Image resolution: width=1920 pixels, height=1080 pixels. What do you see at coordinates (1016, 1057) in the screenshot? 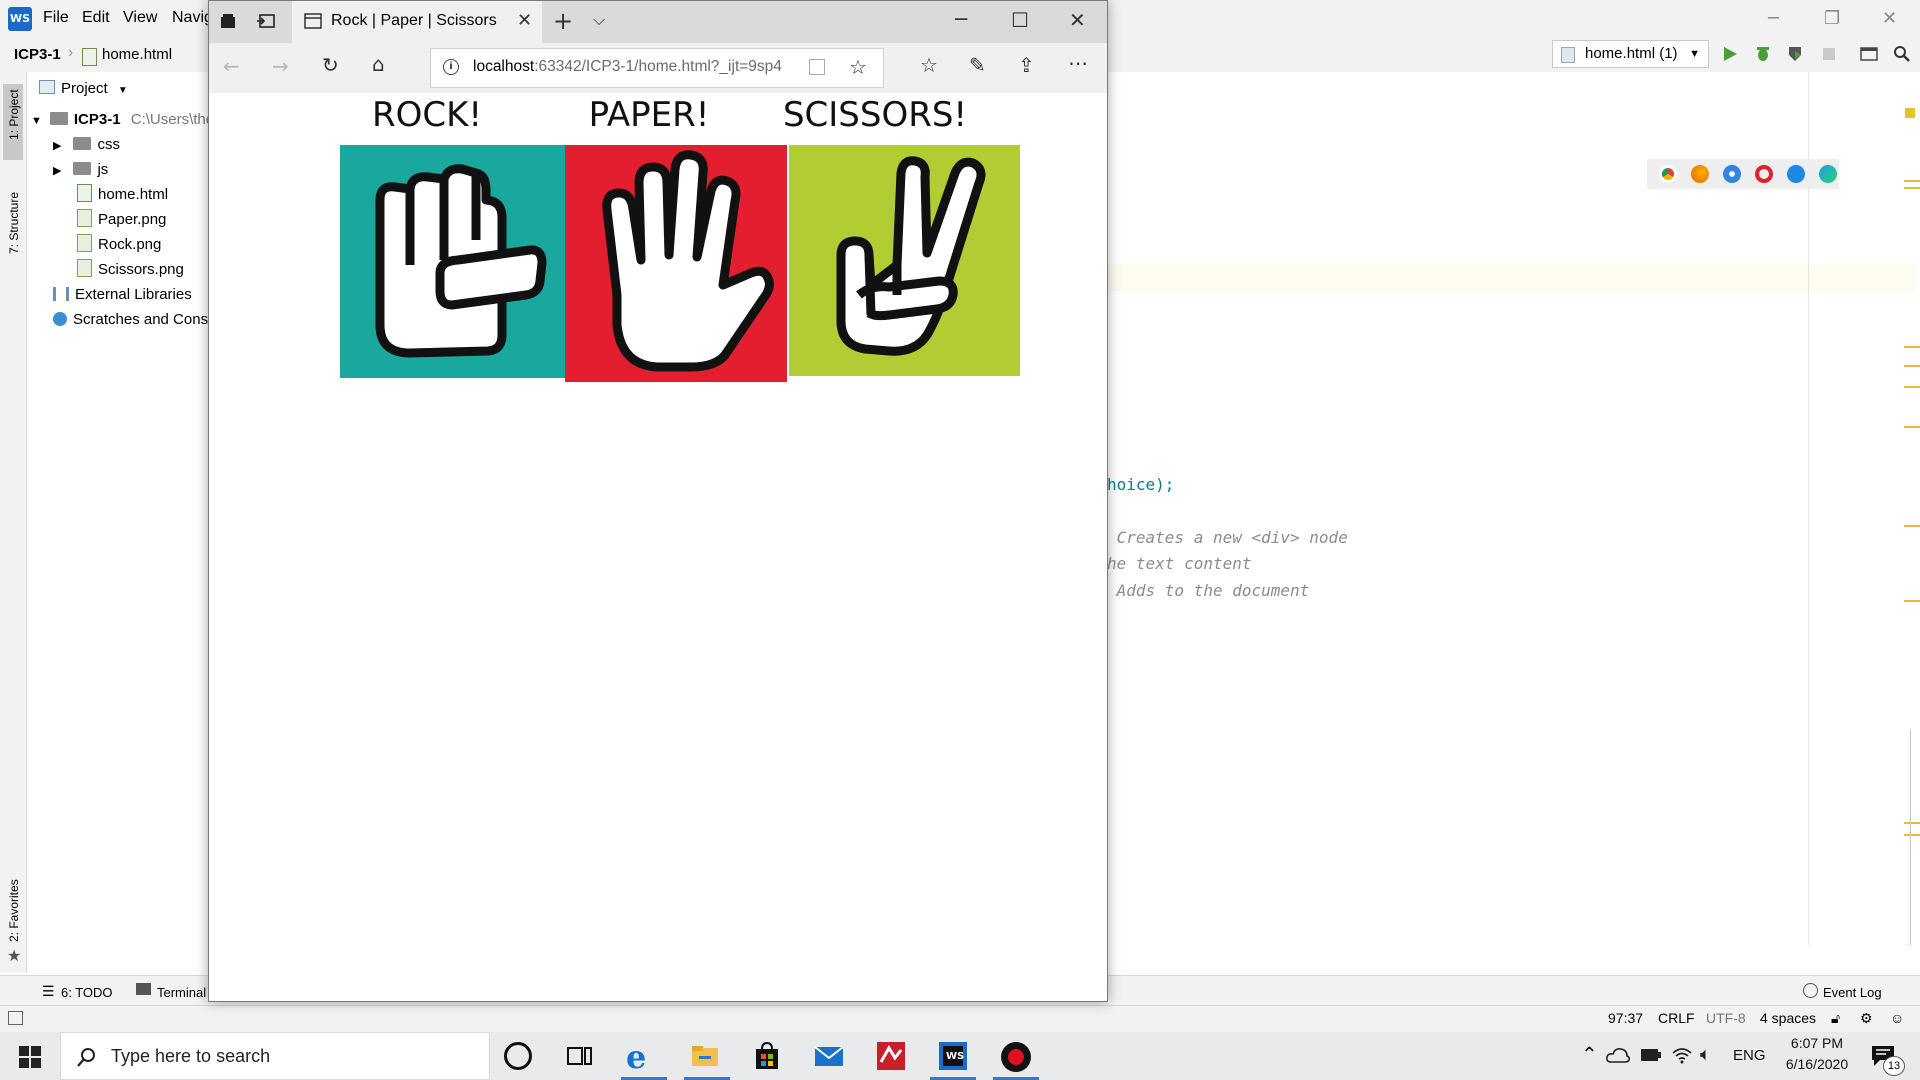
I see `recorder-icon` at bounding box center [1016, 1057].